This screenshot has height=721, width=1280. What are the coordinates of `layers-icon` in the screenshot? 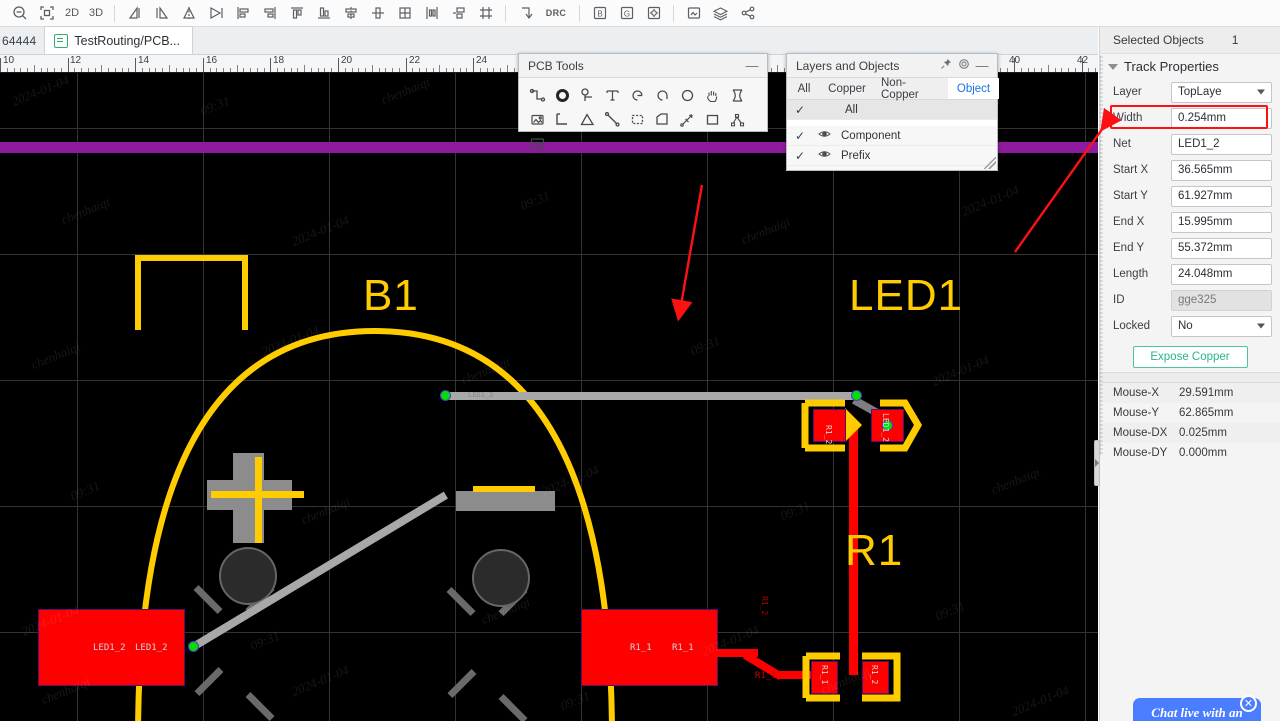 It's located at (720, 13).